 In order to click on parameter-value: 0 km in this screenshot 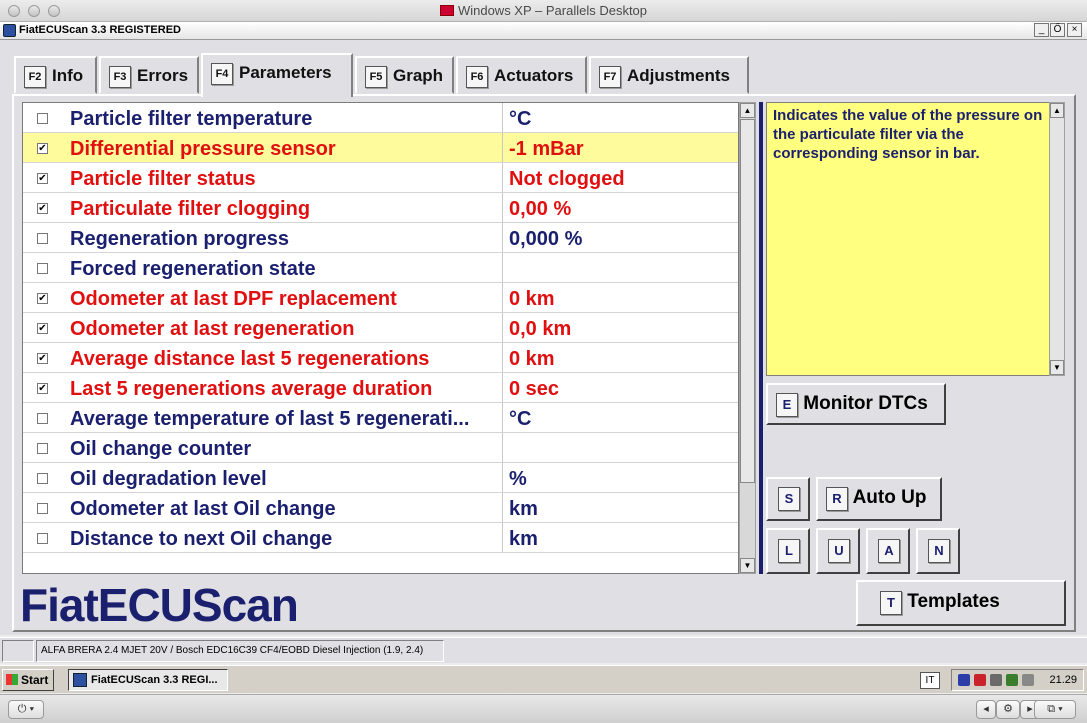, I will do `click(532, 359)`.